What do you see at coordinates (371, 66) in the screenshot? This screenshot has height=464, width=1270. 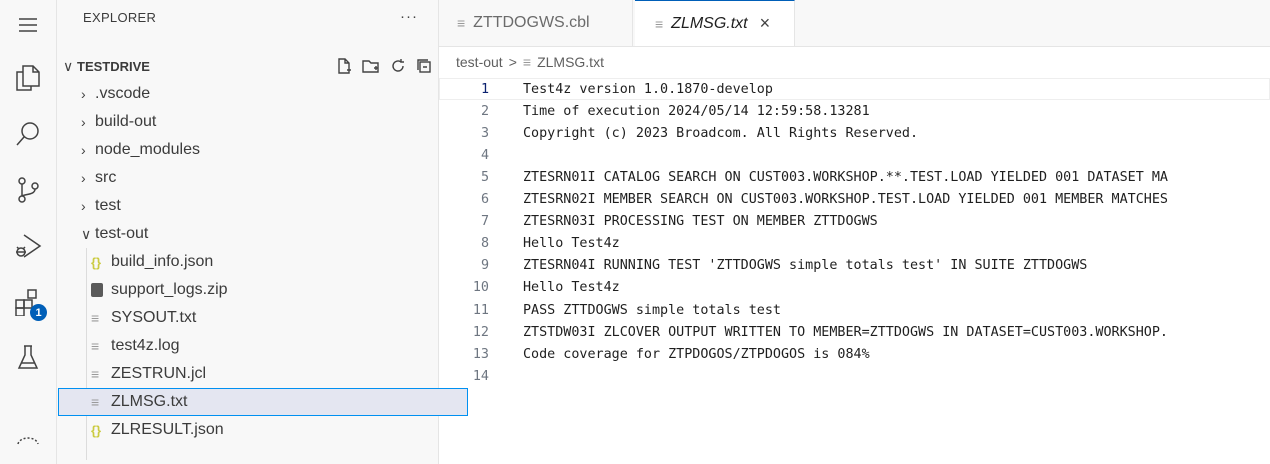 I see `new-folder-icon` at bounding box center [371, 66].